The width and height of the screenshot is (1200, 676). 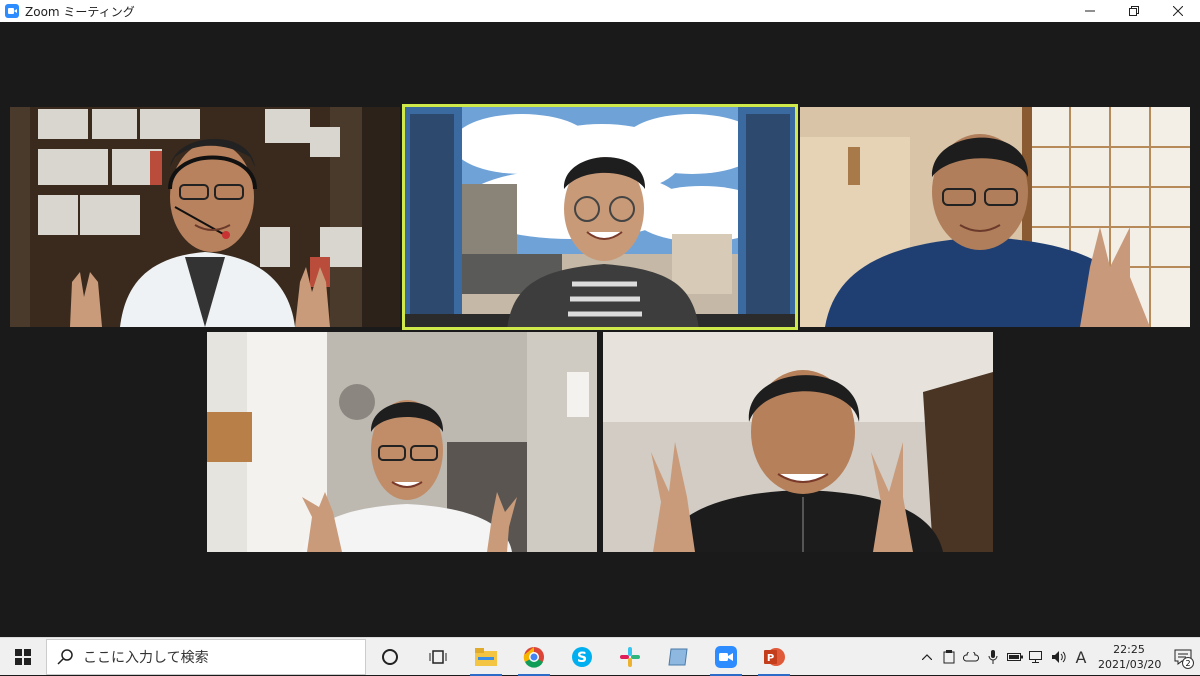 I want to click on chrome-icon, so click(x=533, y=657).